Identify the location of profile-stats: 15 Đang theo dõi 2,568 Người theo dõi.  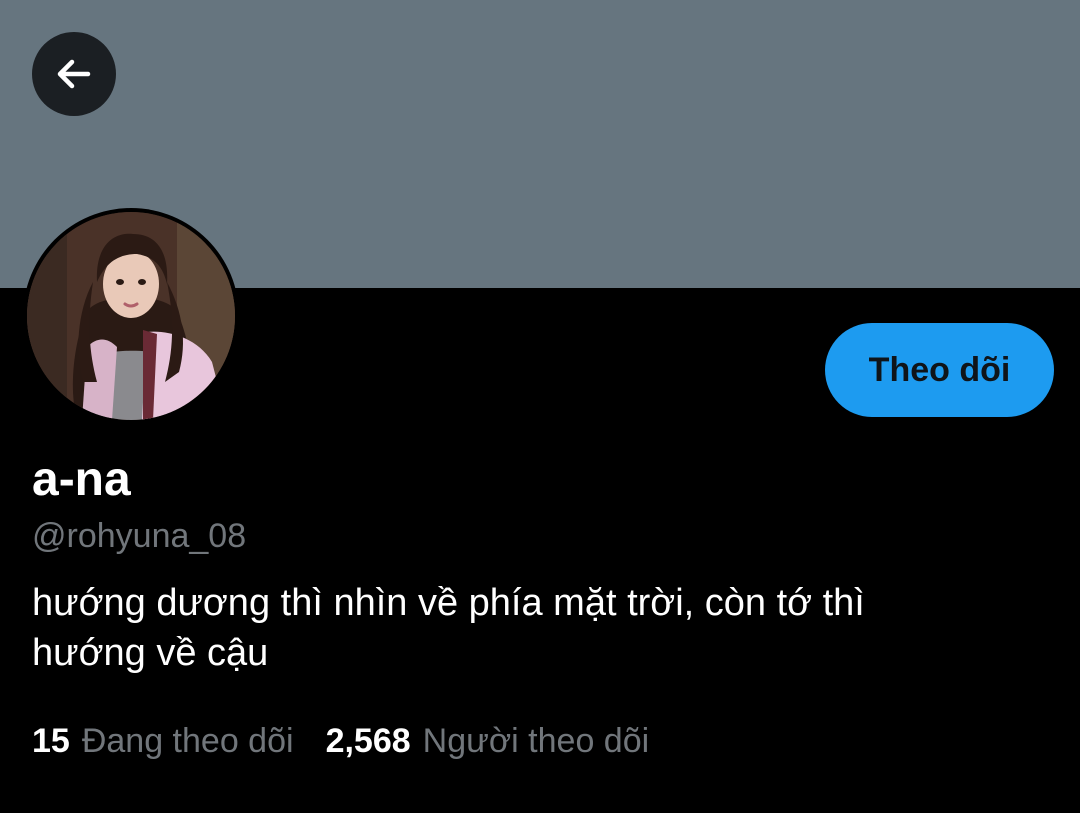
(340, 741).